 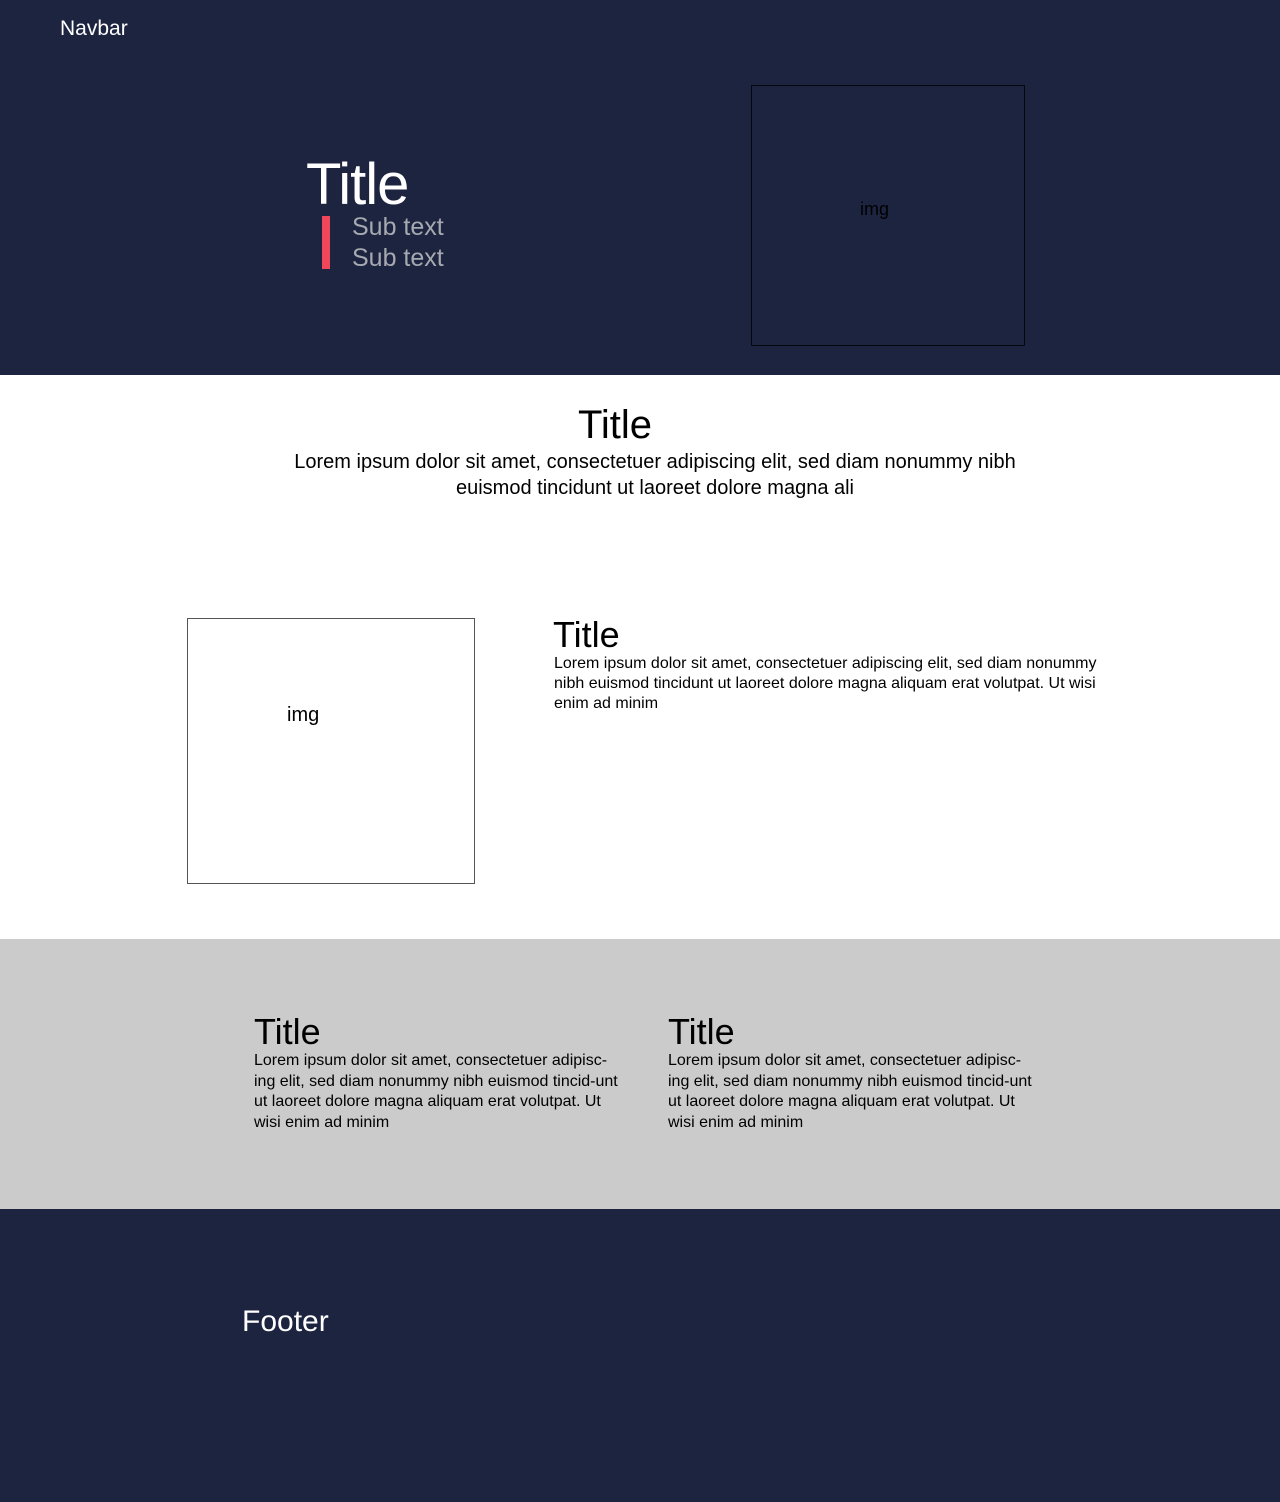 What do you see at coordinates (701, 1031) in the screenshot?
I see `column-2-title: Title` at bounding box center [701, 1031].